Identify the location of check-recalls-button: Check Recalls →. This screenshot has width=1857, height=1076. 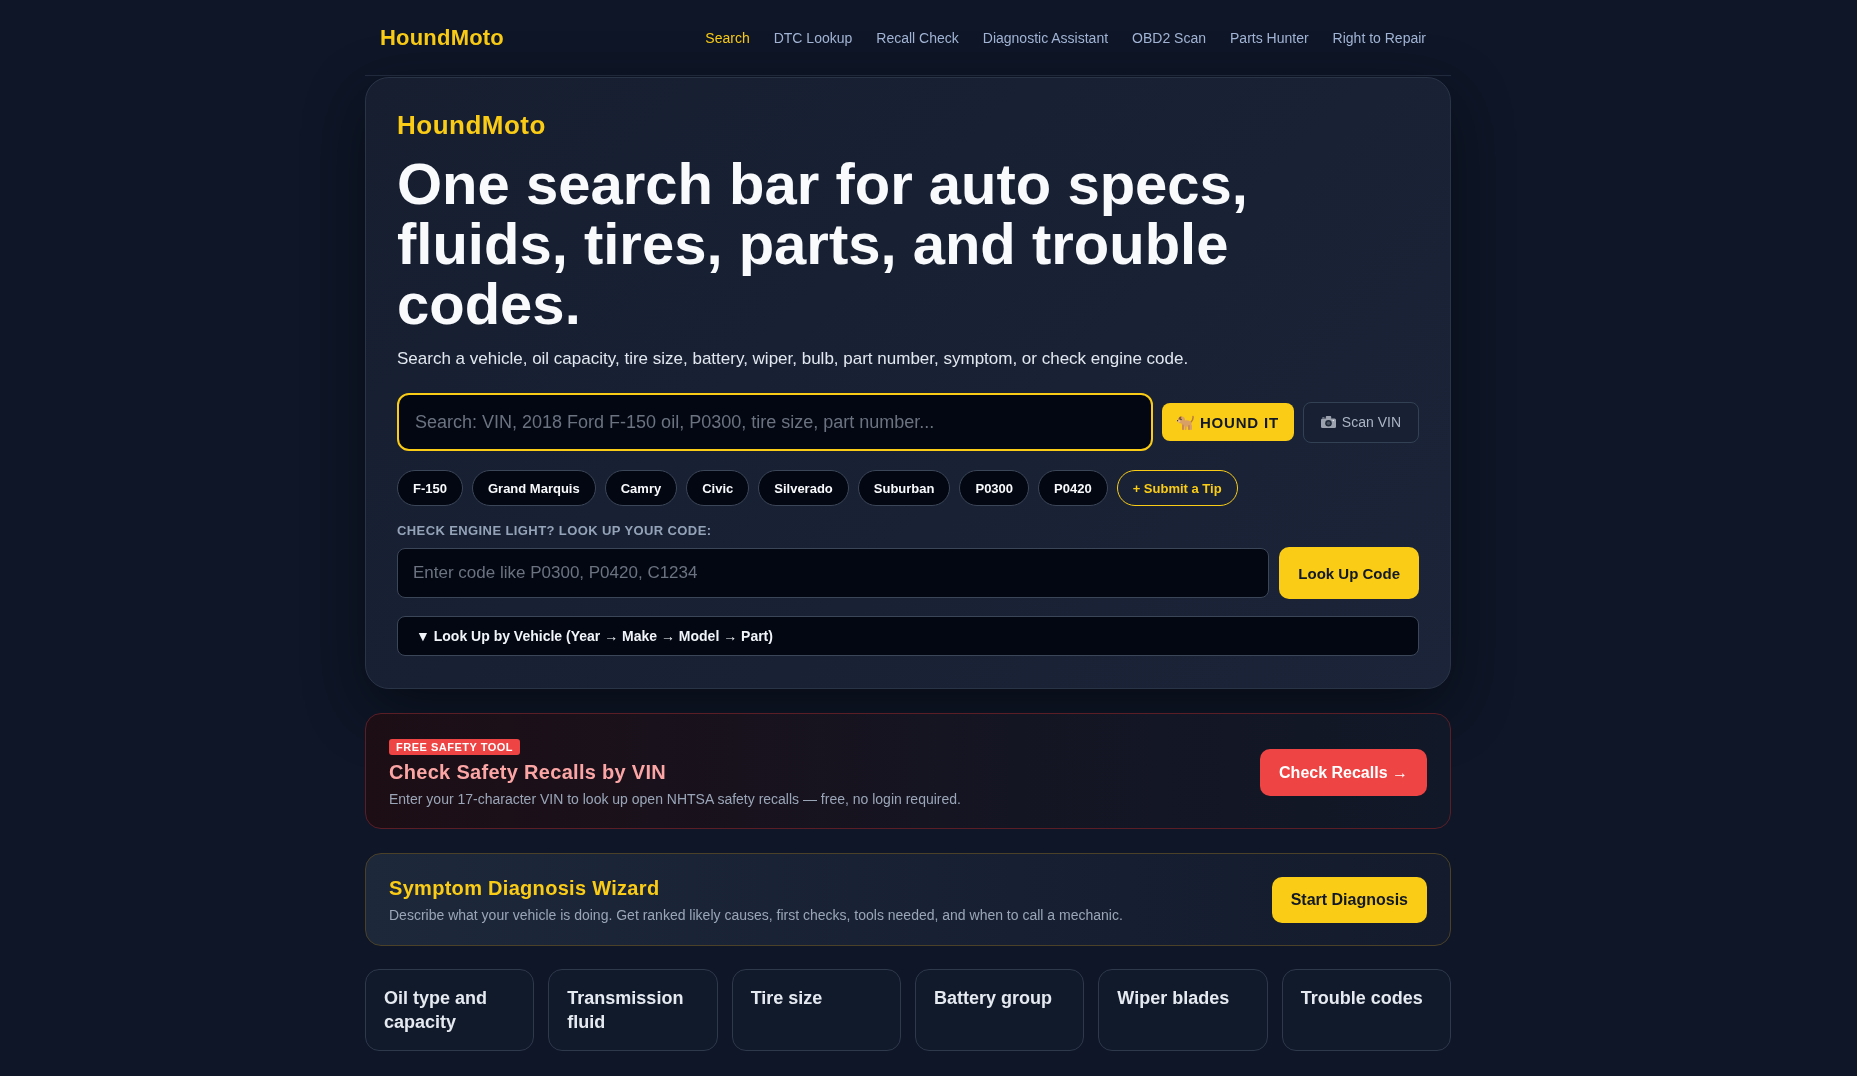
(1343, 772).